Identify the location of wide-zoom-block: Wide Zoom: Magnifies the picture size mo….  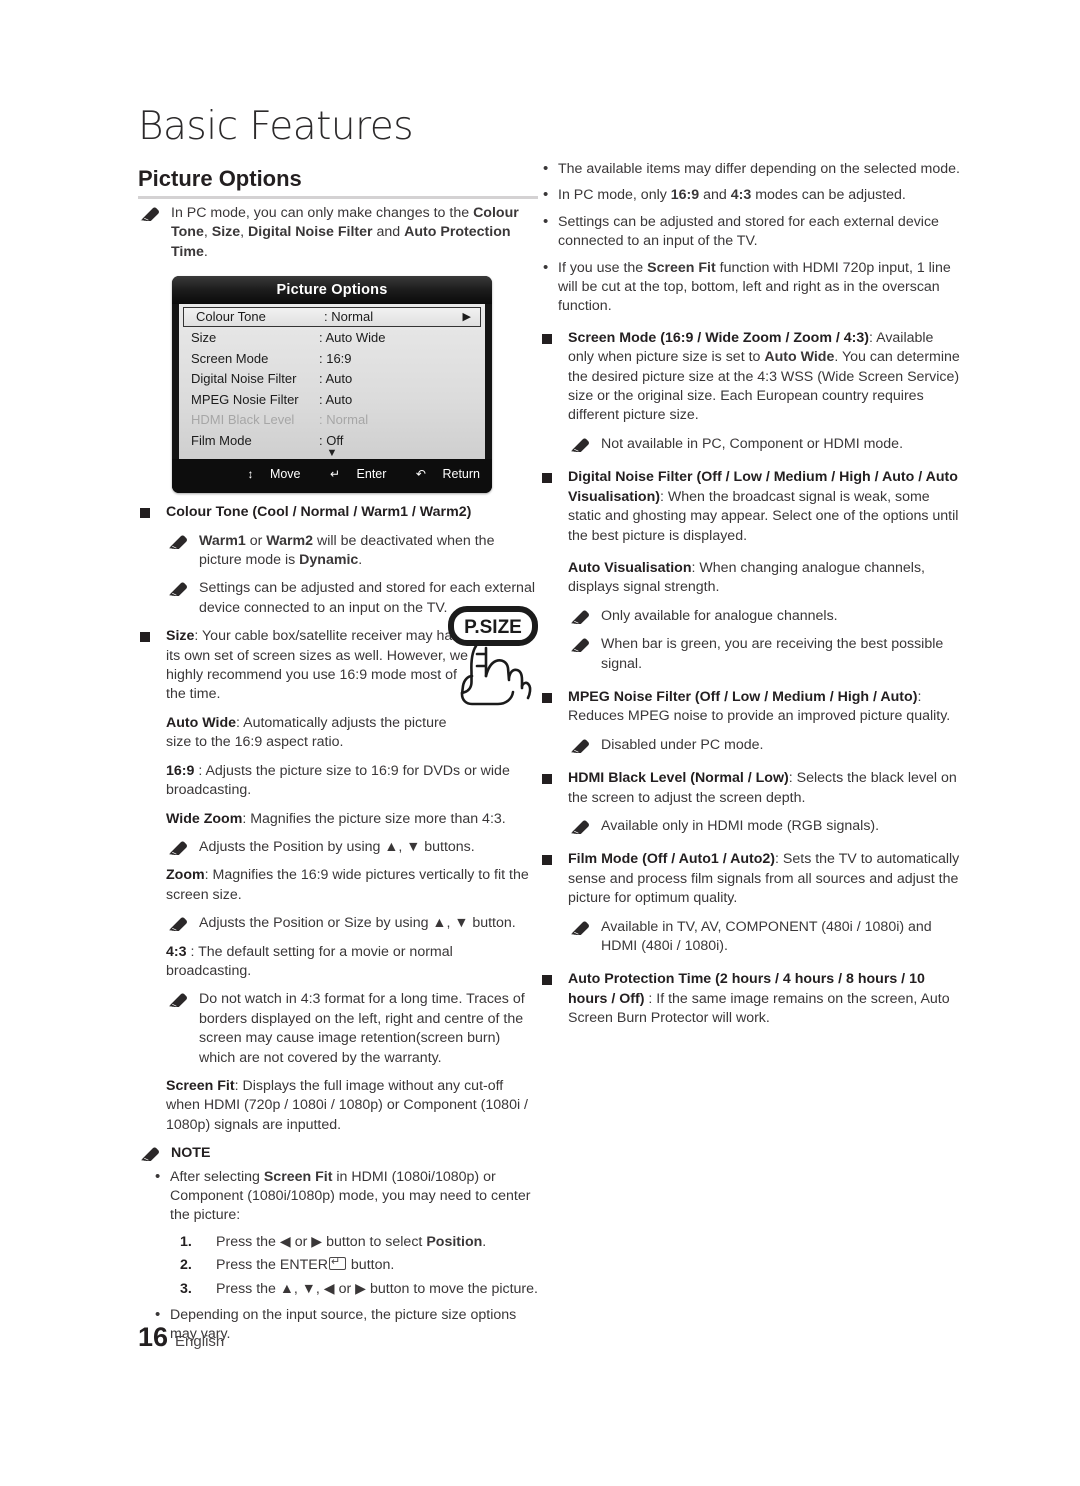
(353, 819).